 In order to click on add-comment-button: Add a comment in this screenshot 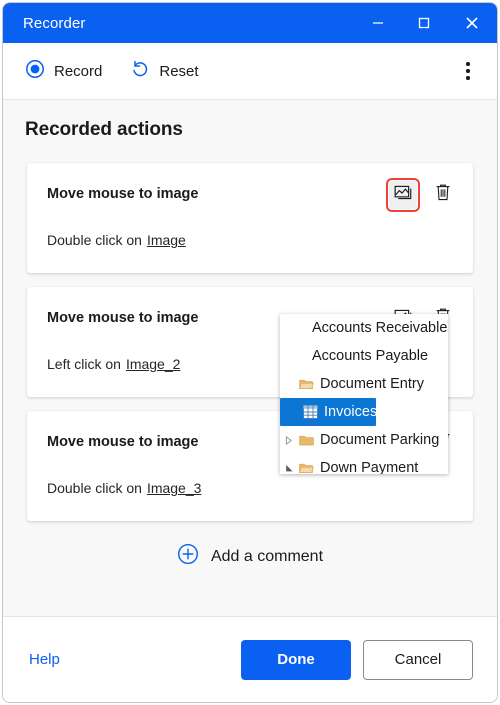, I will do `click(250, 556)`.